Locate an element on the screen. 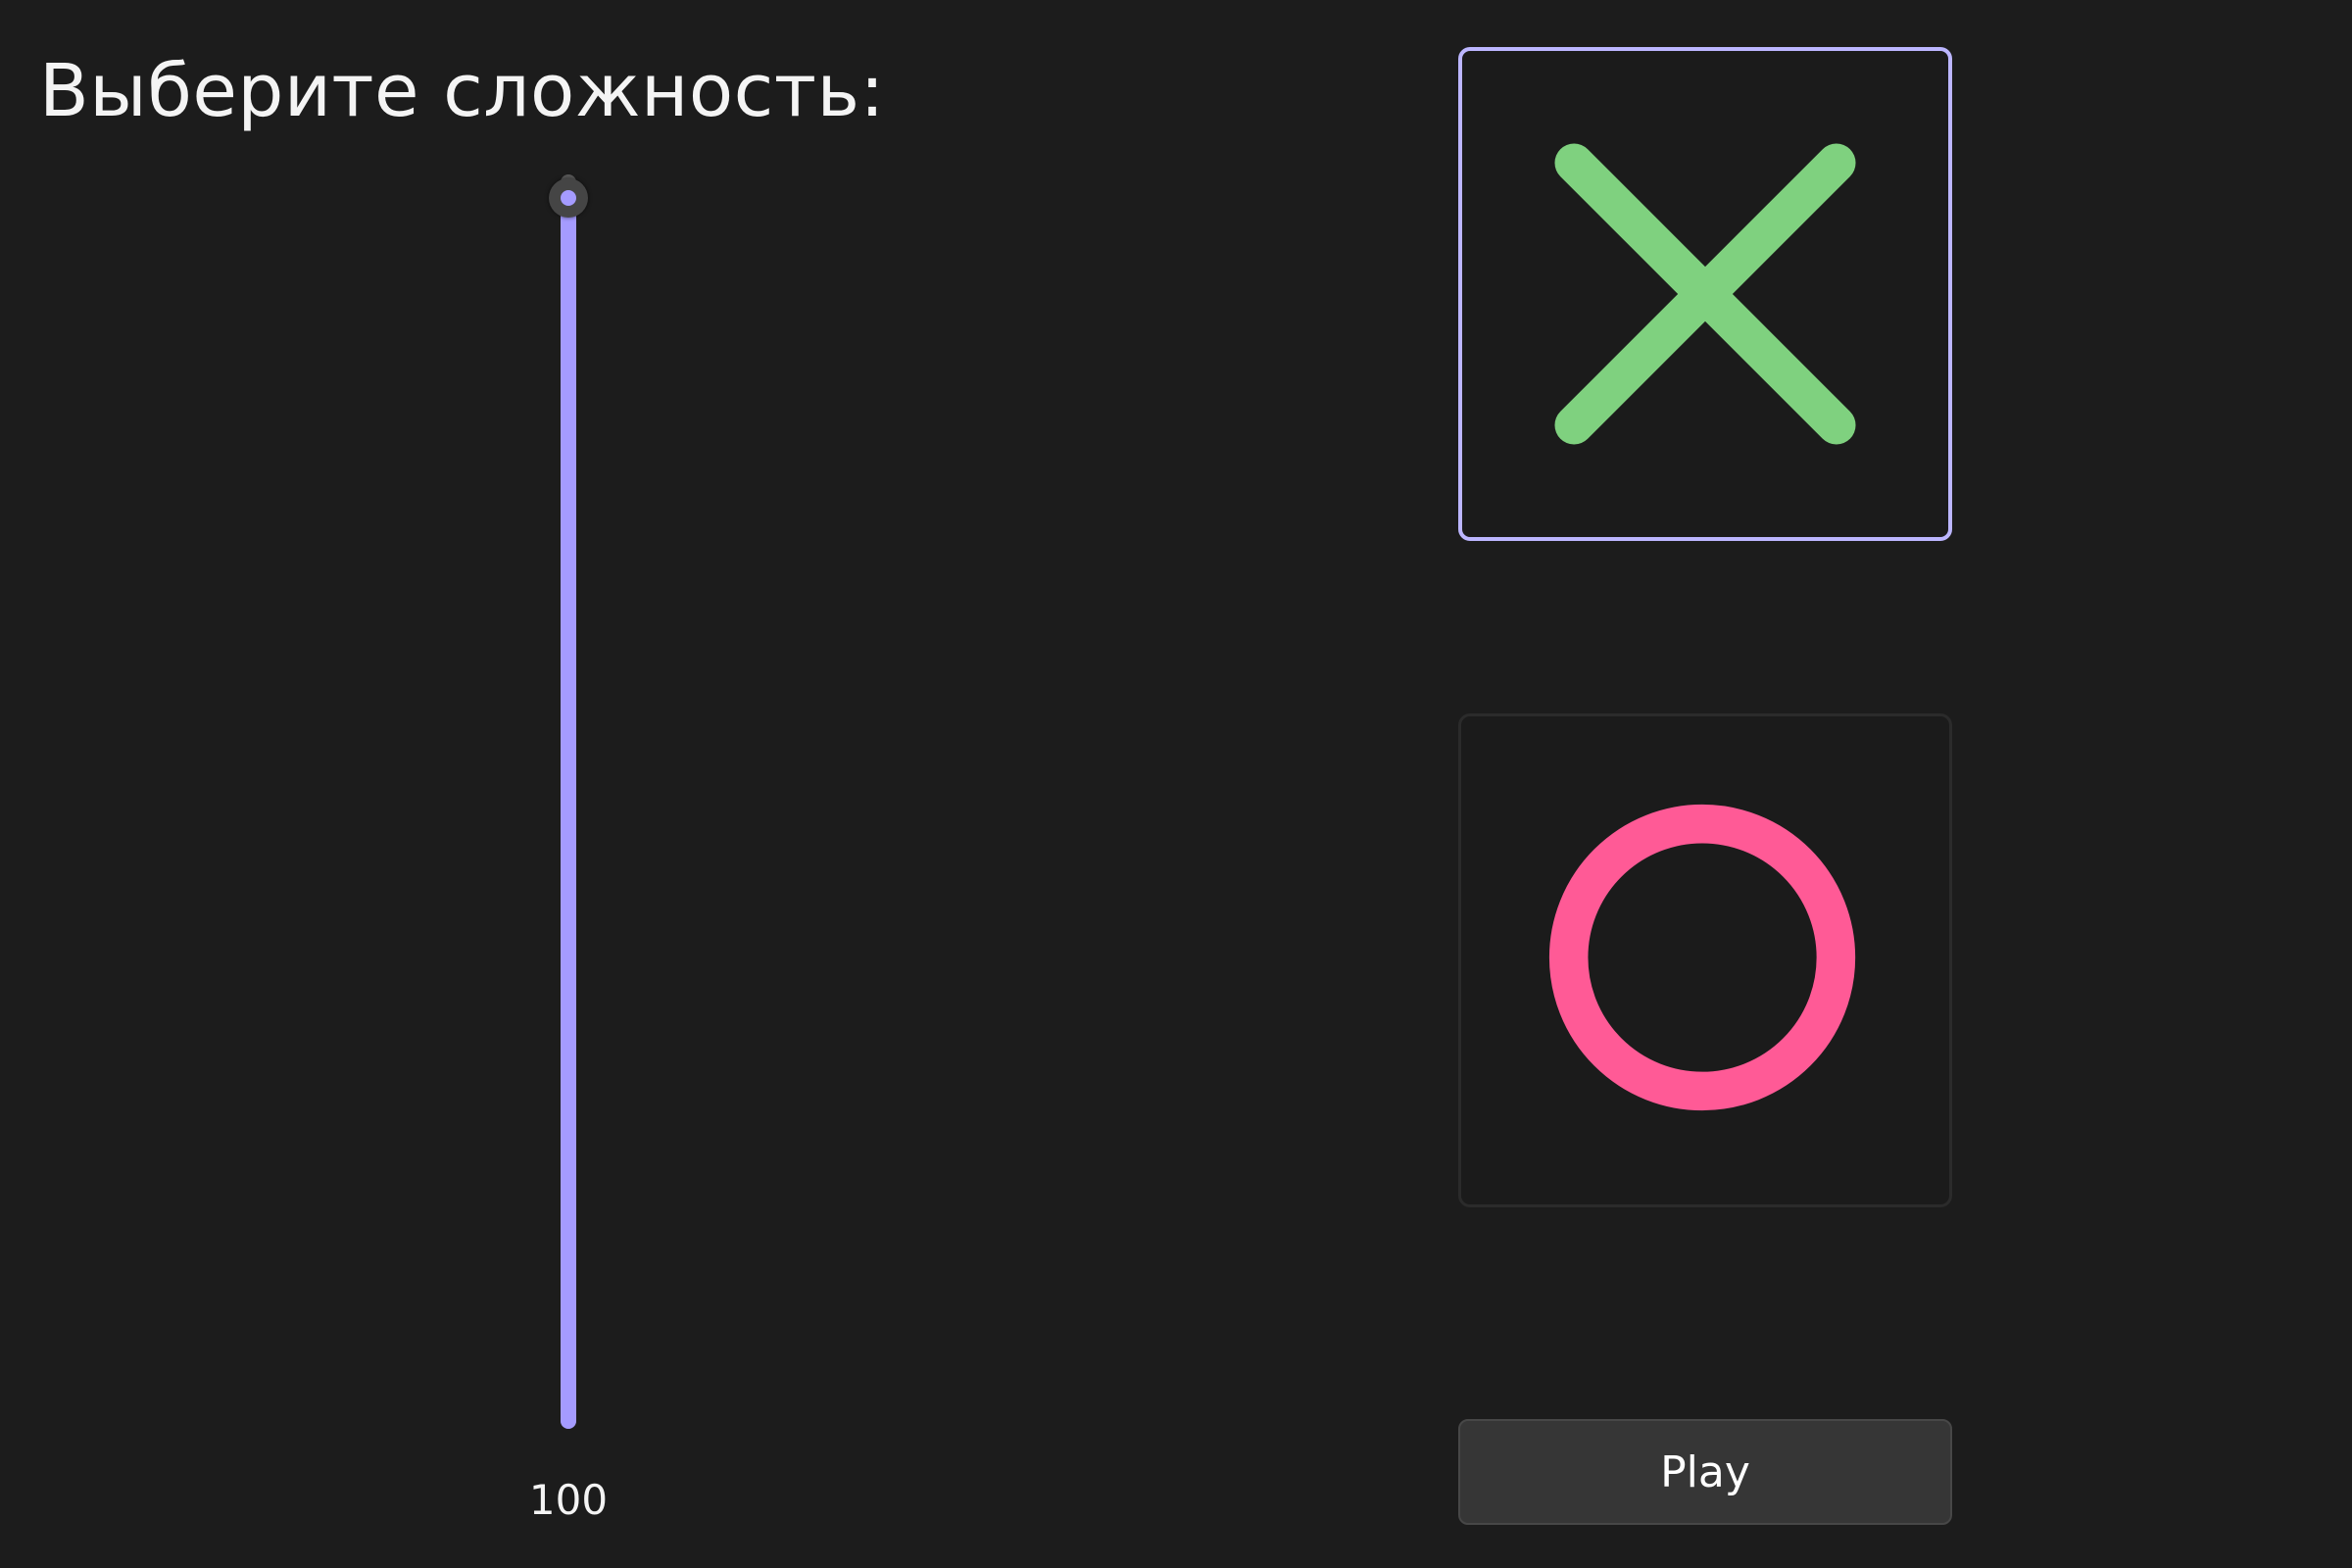  x-icon is located at coordinates (1705, 294).